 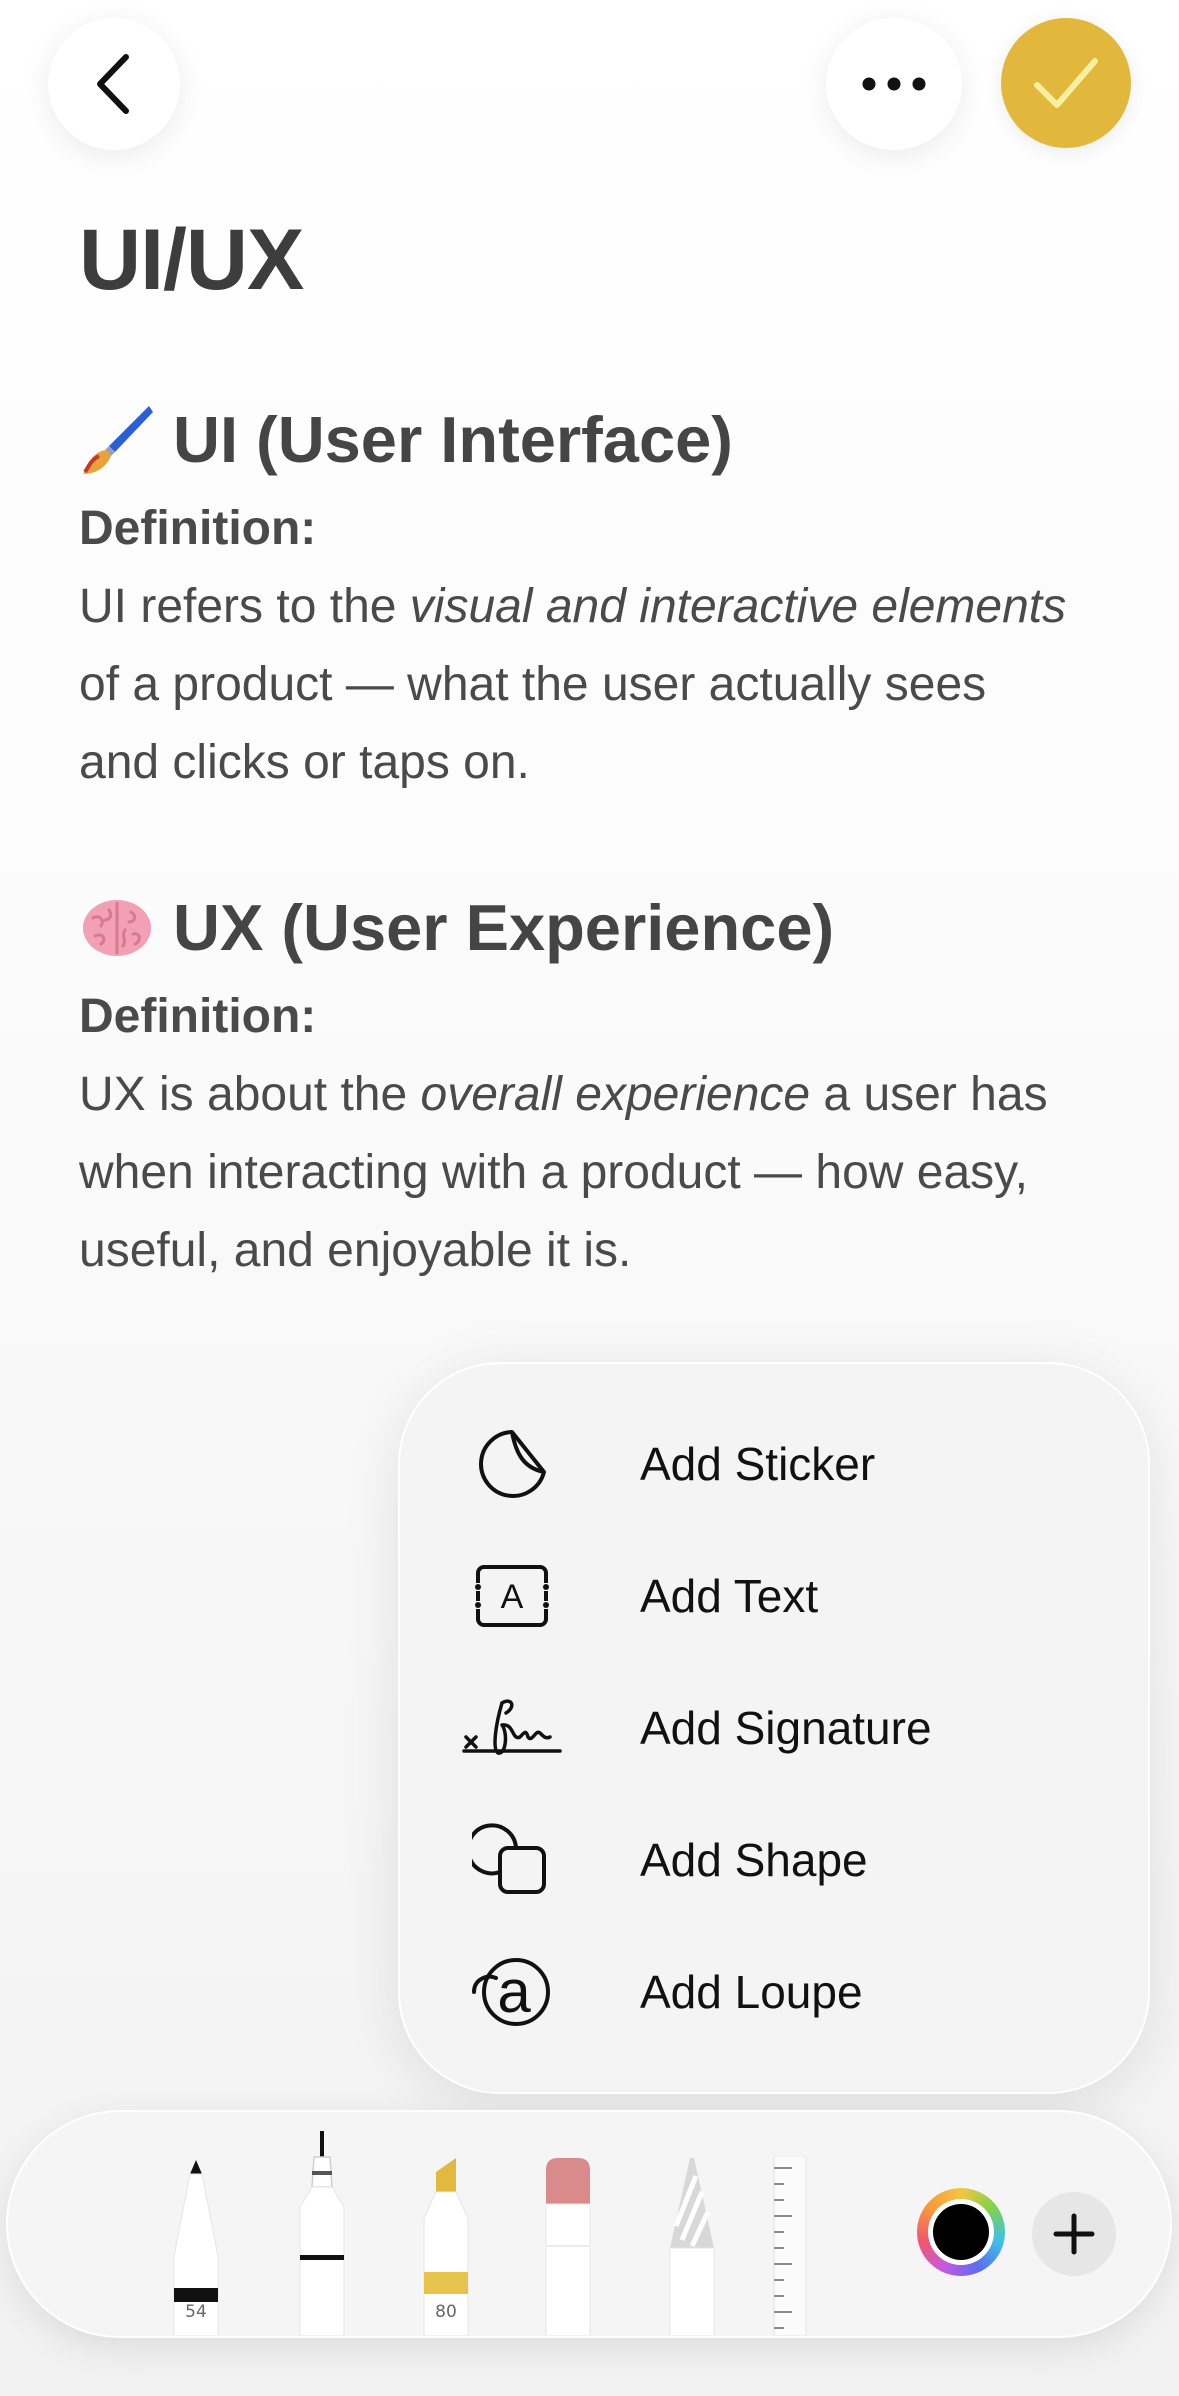 I want to click on add-markup-button, so click(x=1074, y=2234).